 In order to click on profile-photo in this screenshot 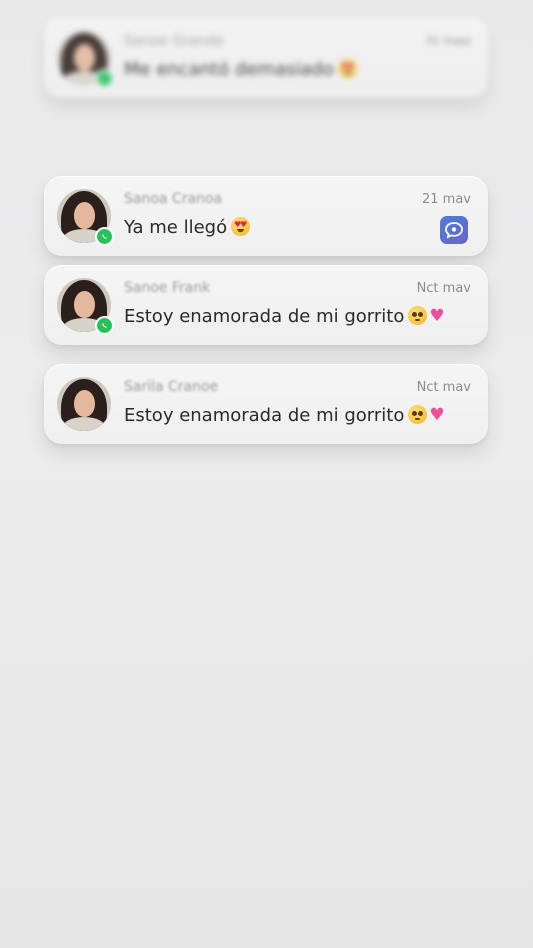, I will do `click(84, 404)`.